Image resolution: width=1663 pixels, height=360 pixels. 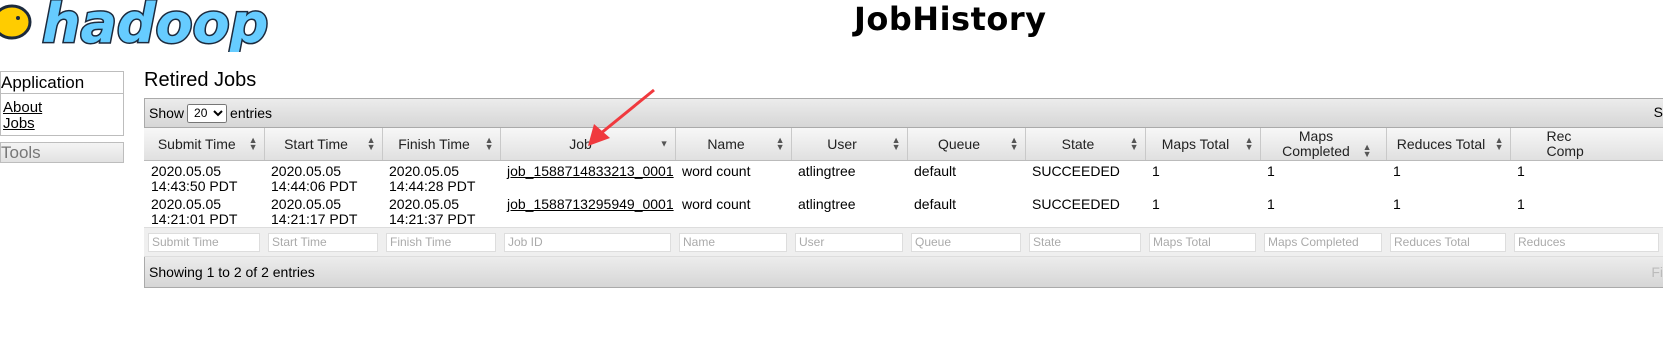 I want to click on col-header-state: State ▲ ▼, so click(x=1085, y=144).